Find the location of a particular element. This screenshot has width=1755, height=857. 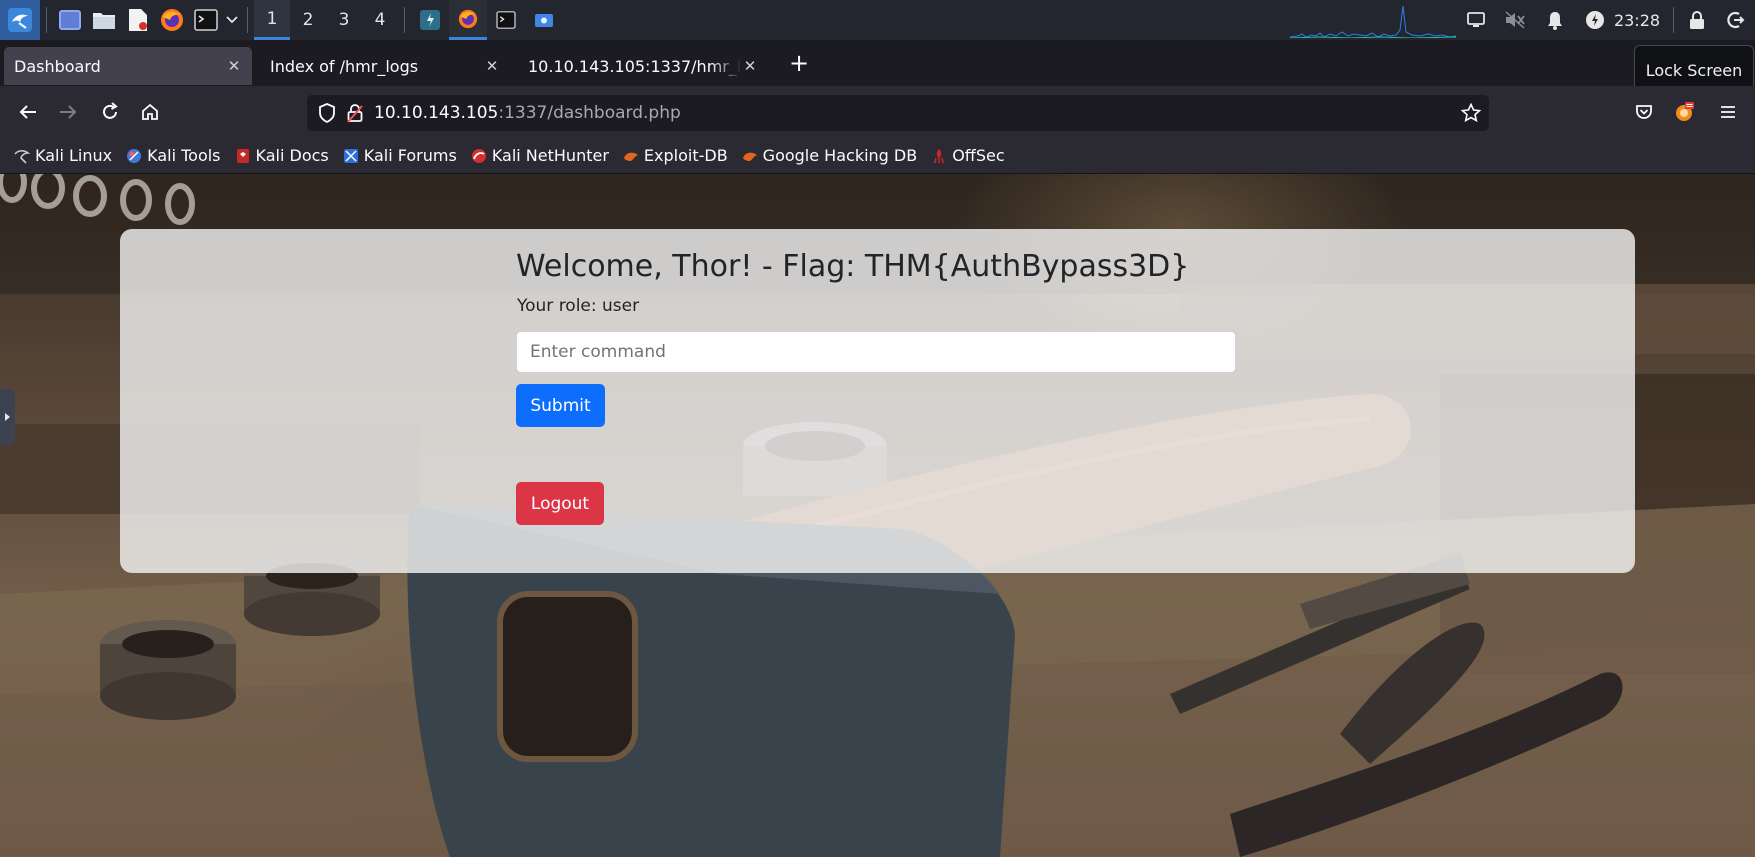

extension-icon is located at coordinates (1685, 111).